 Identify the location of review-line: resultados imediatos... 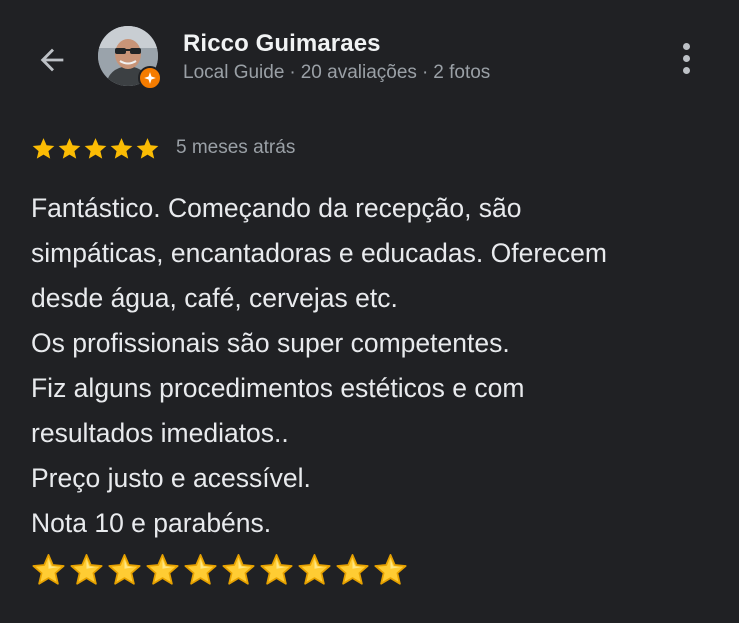
(160, 433).